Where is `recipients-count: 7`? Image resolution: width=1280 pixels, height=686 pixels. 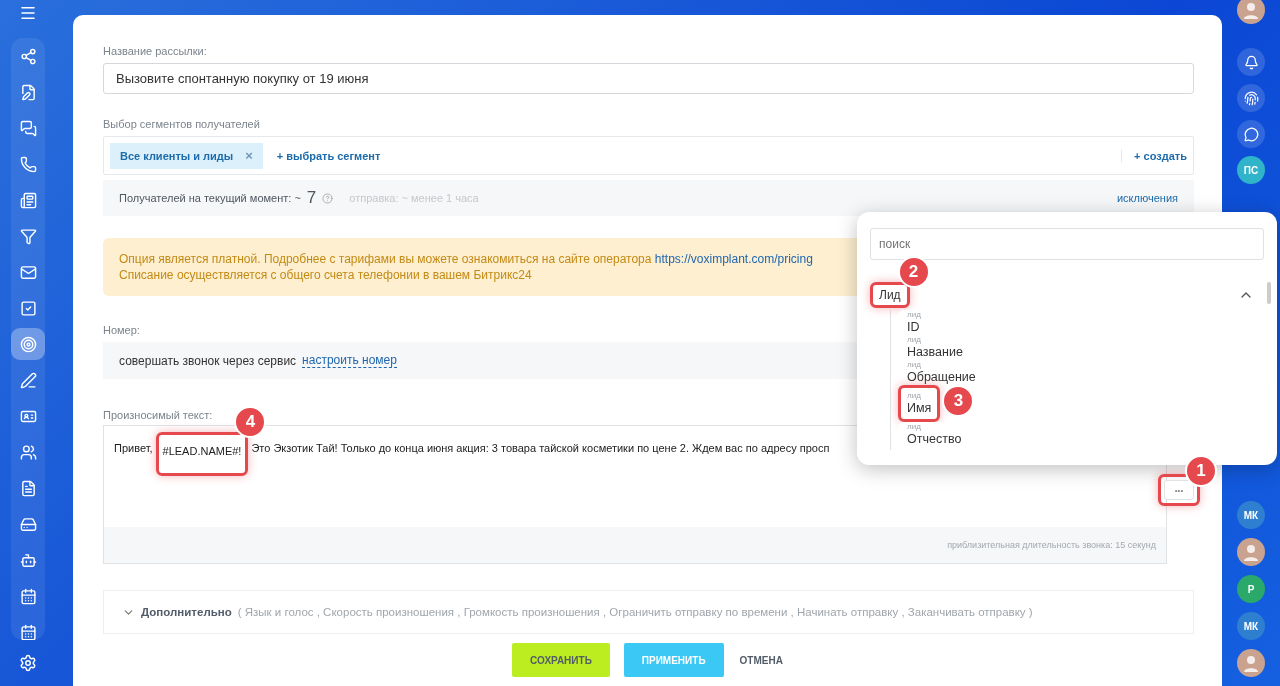
recipients-count: 7 is located at coordinates (311, 198).